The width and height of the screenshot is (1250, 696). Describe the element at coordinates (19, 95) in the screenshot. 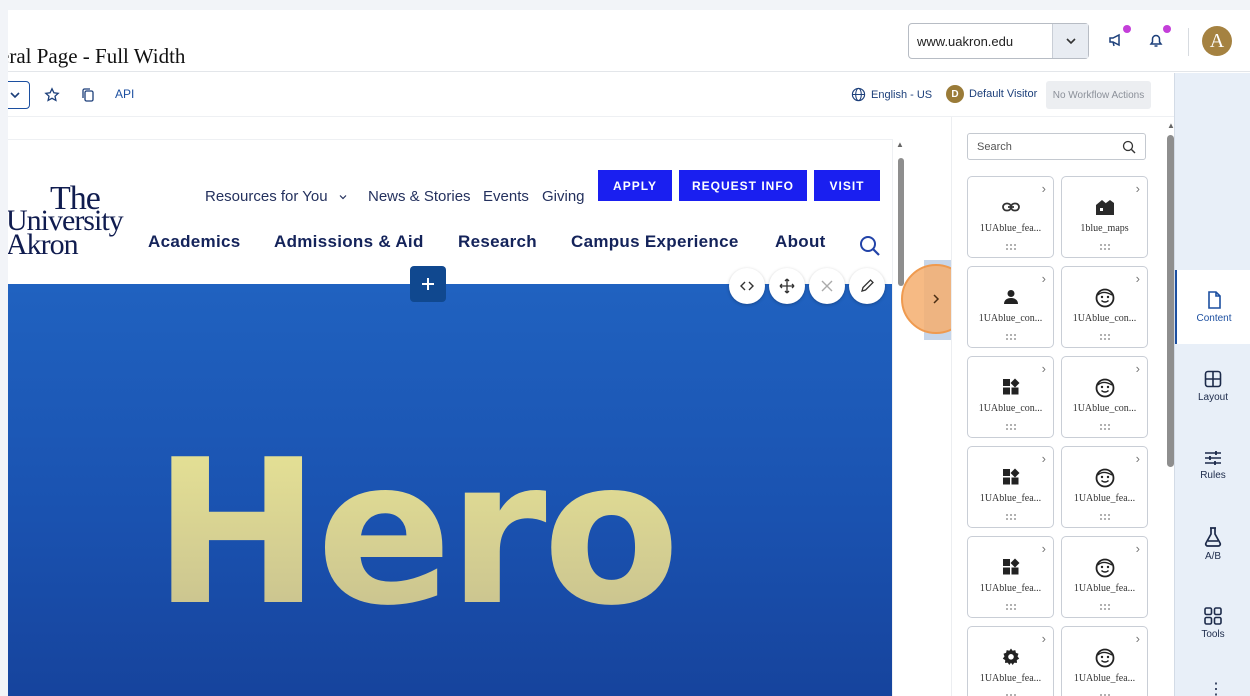

I see `view-dropdown-button` at that location.